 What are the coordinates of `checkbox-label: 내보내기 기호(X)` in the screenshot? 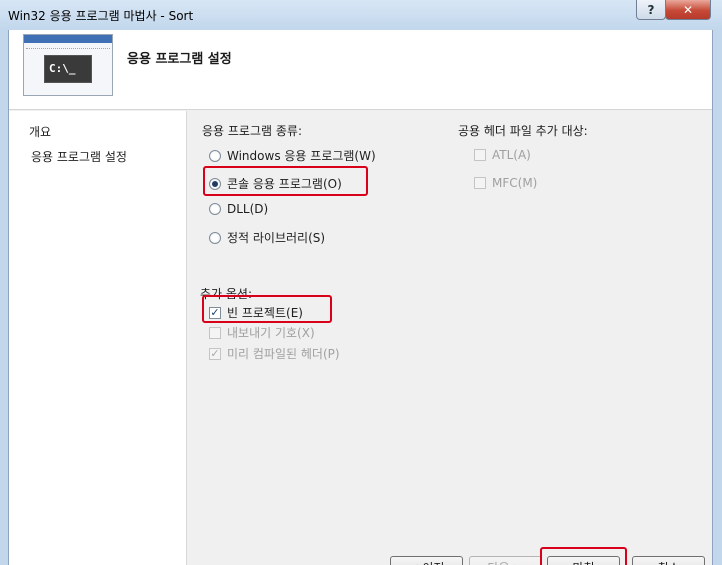 It's located at (271, 333).